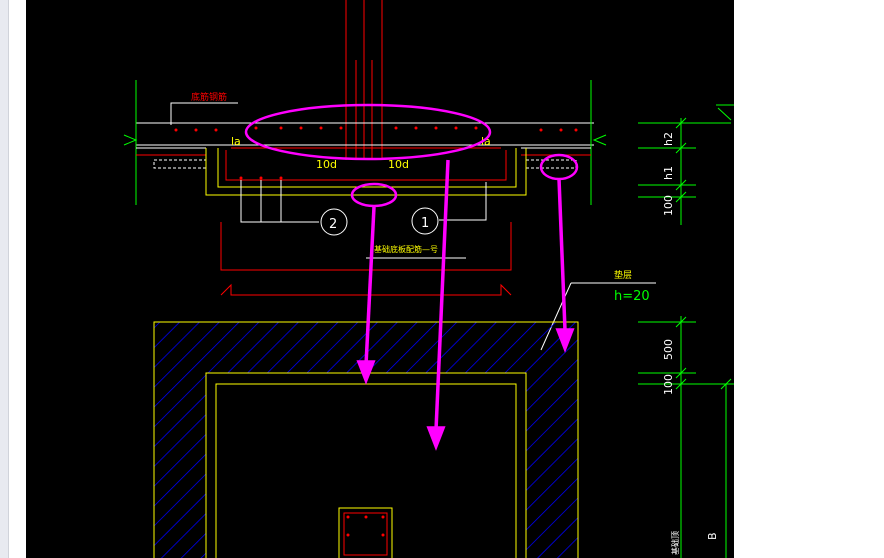  I want to click on dim-500-label: 500, so click(668, 349).